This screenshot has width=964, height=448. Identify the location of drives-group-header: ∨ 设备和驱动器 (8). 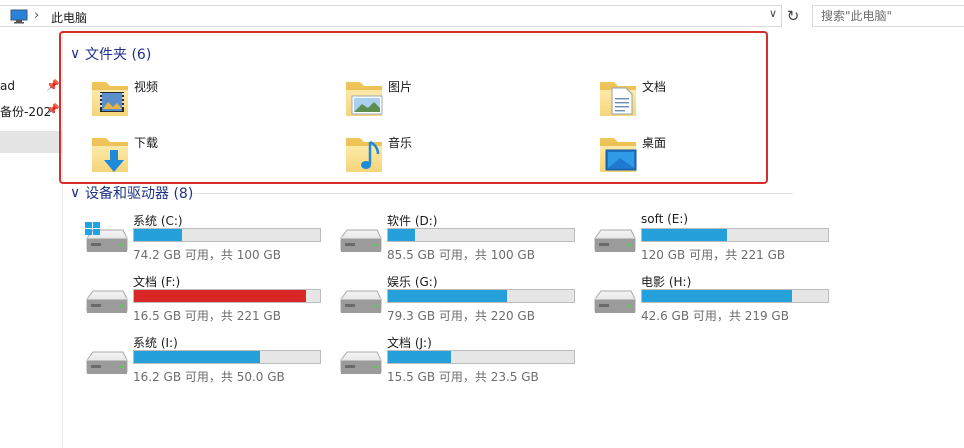
(432, 193).